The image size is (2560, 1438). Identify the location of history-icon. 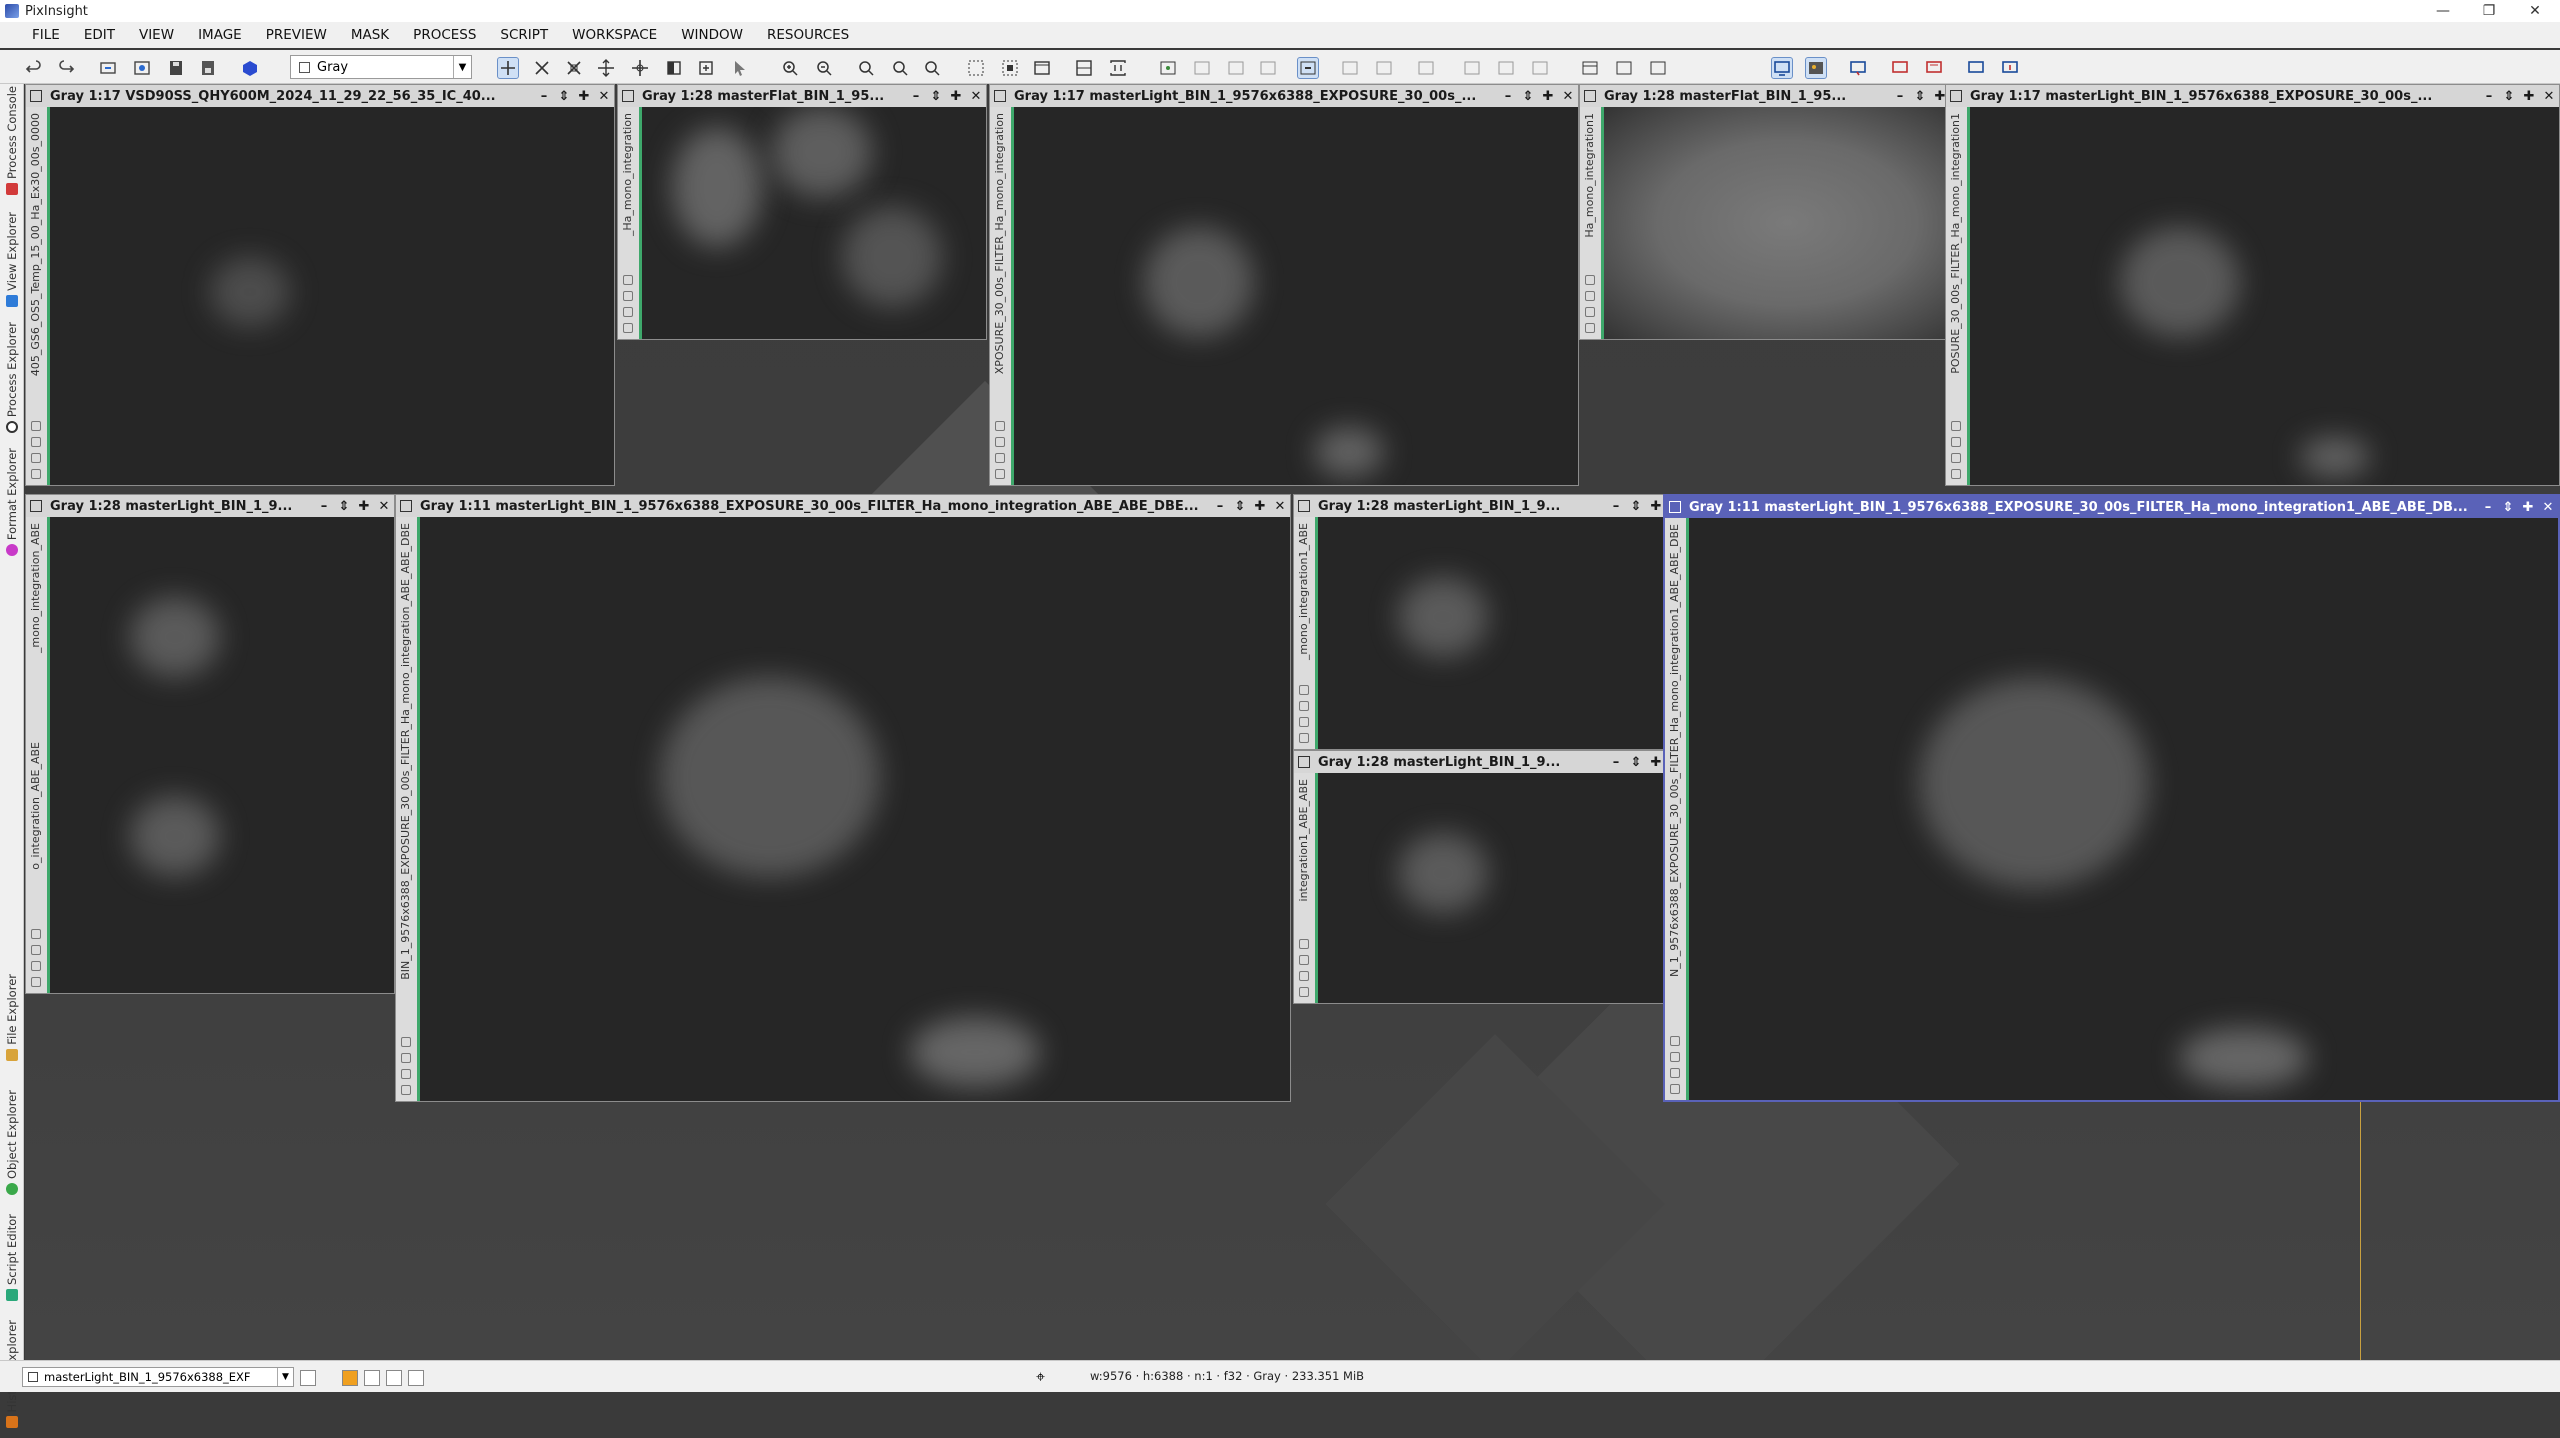
(1624, 68).